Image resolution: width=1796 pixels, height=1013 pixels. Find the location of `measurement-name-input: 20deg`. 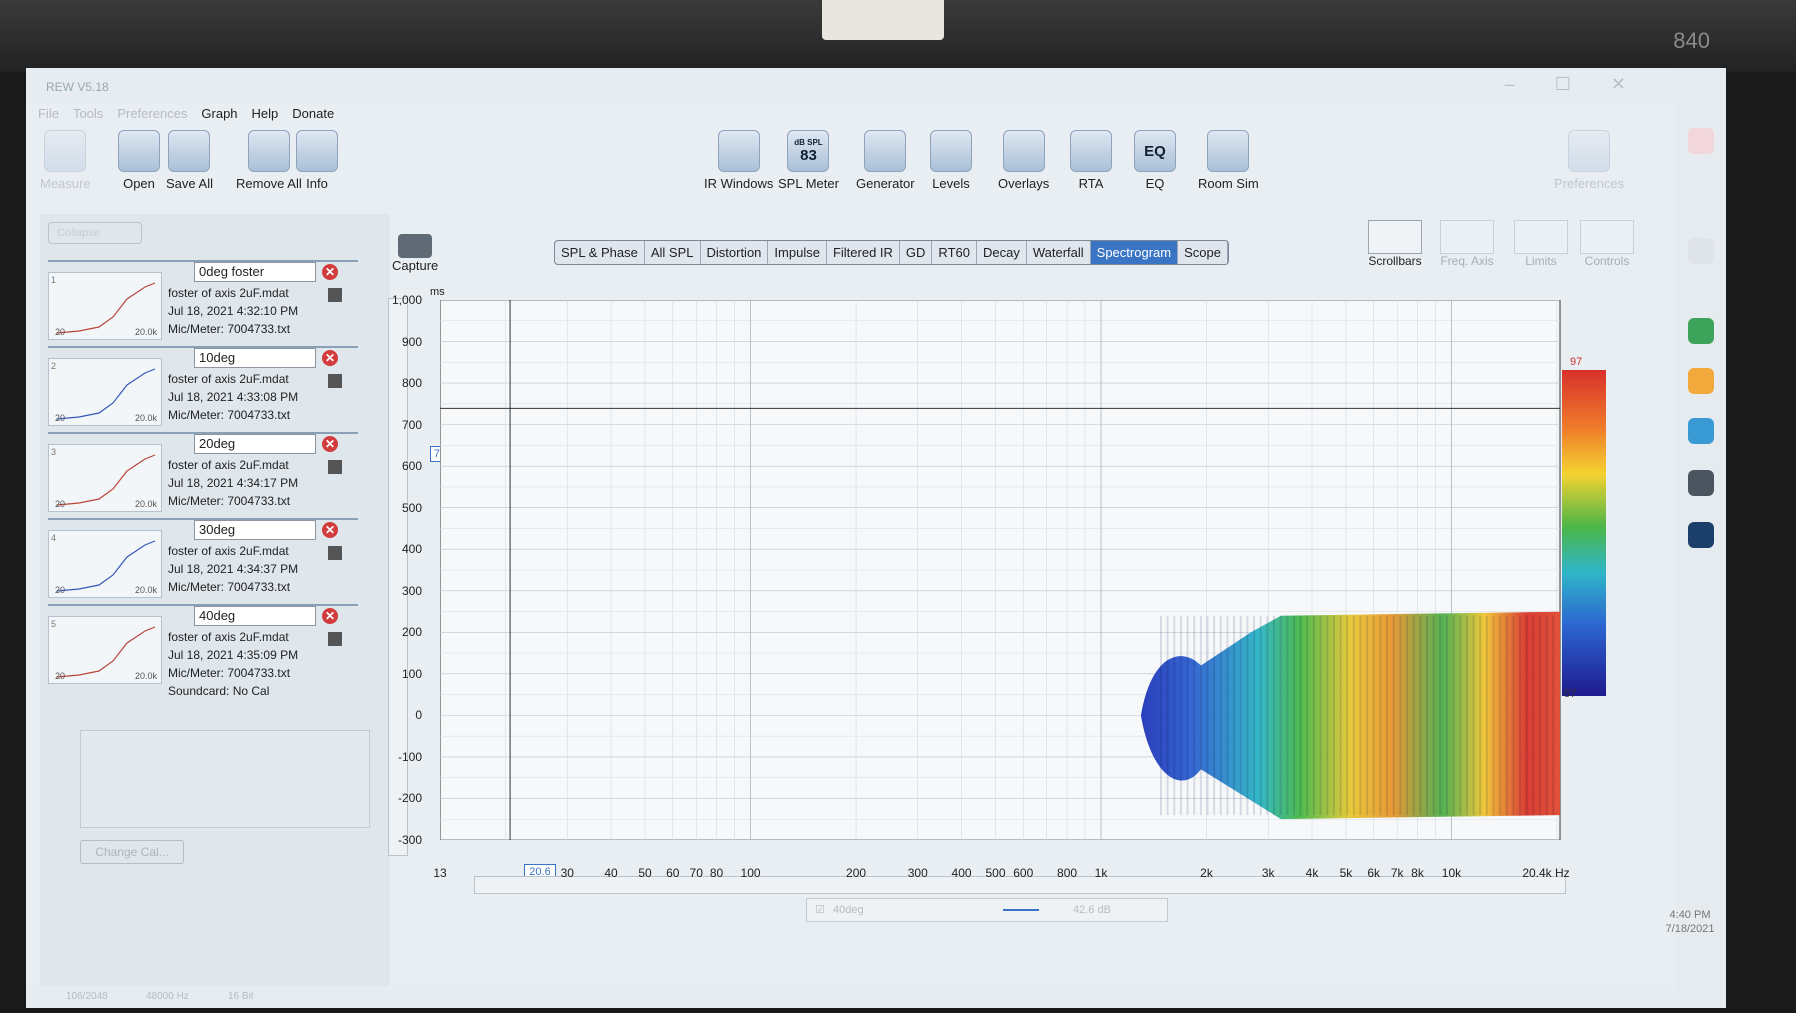

measurement-name-input: 20deg is located at coordinates (255, 444).